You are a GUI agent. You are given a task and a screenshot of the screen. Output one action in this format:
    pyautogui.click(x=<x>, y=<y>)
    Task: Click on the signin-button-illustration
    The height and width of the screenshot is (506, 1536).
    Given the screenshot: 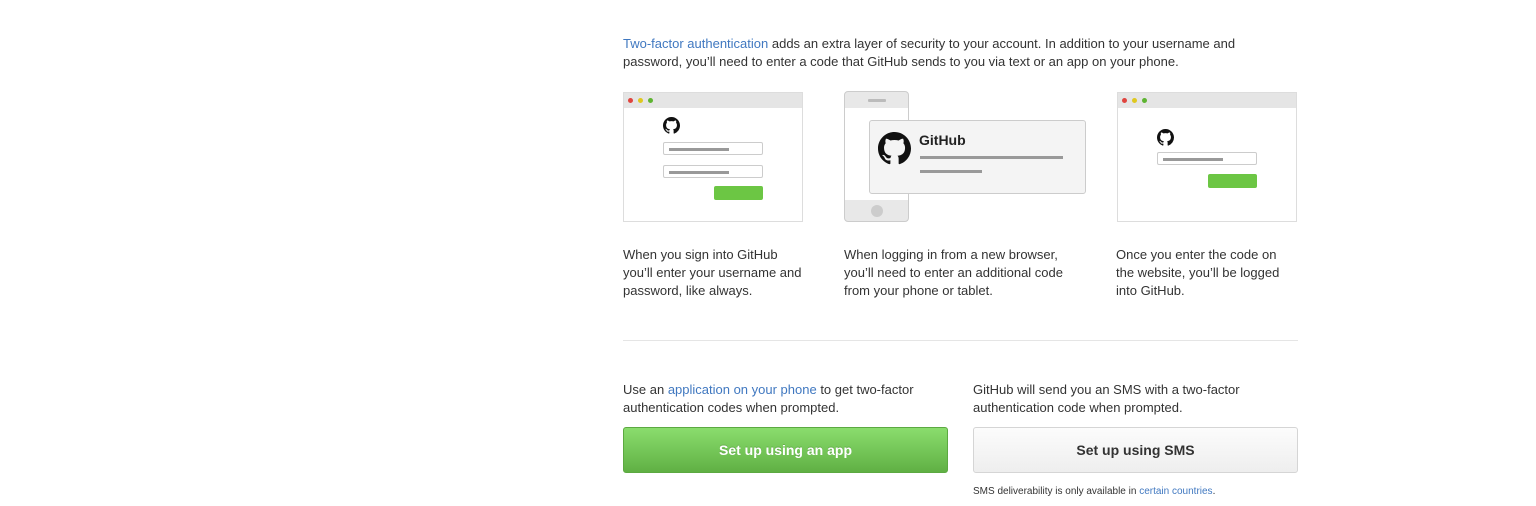 What is the action you would take?
    pyautogui.click(x=738, y=193)
    